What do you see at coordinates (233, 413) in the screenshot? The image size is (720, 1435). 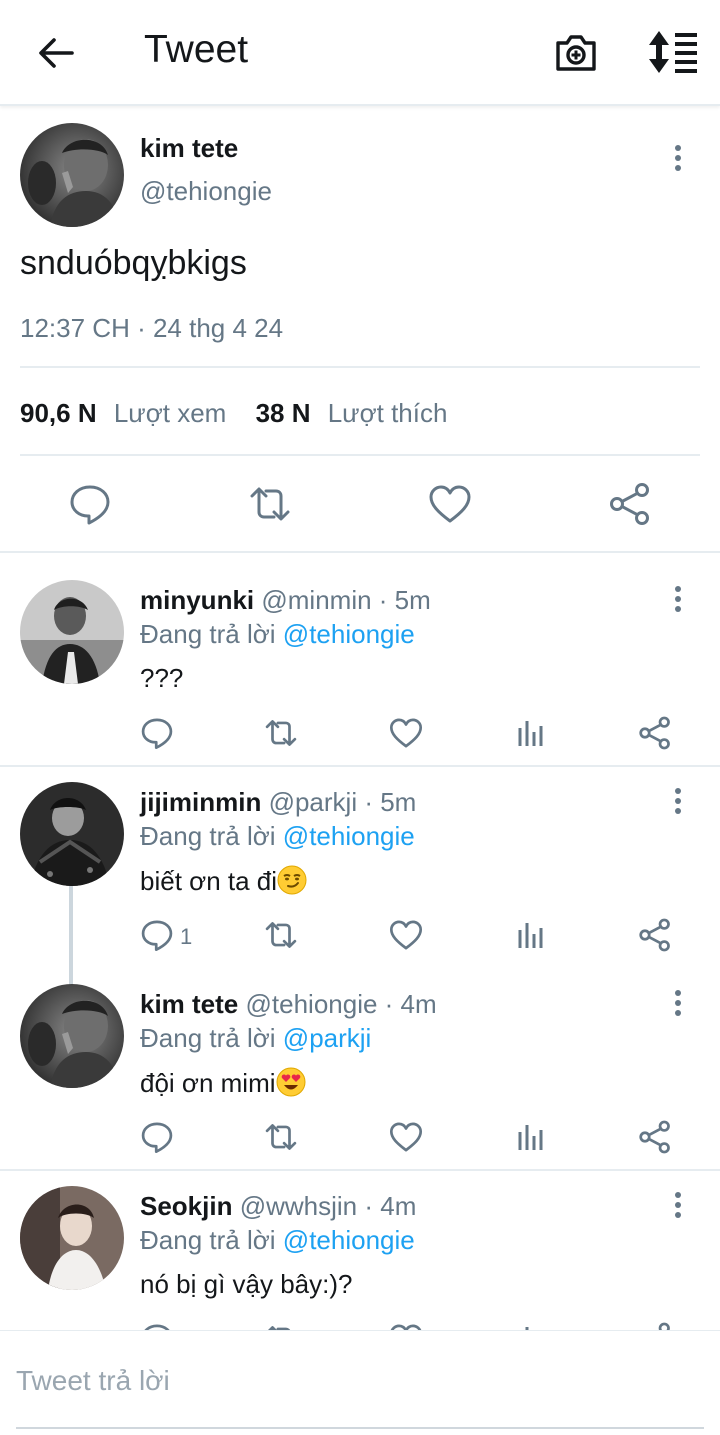 I see `tweet-stats: 90,6 N Lượt xem 38 N Lượt thích` at bounding box center [233, 413].